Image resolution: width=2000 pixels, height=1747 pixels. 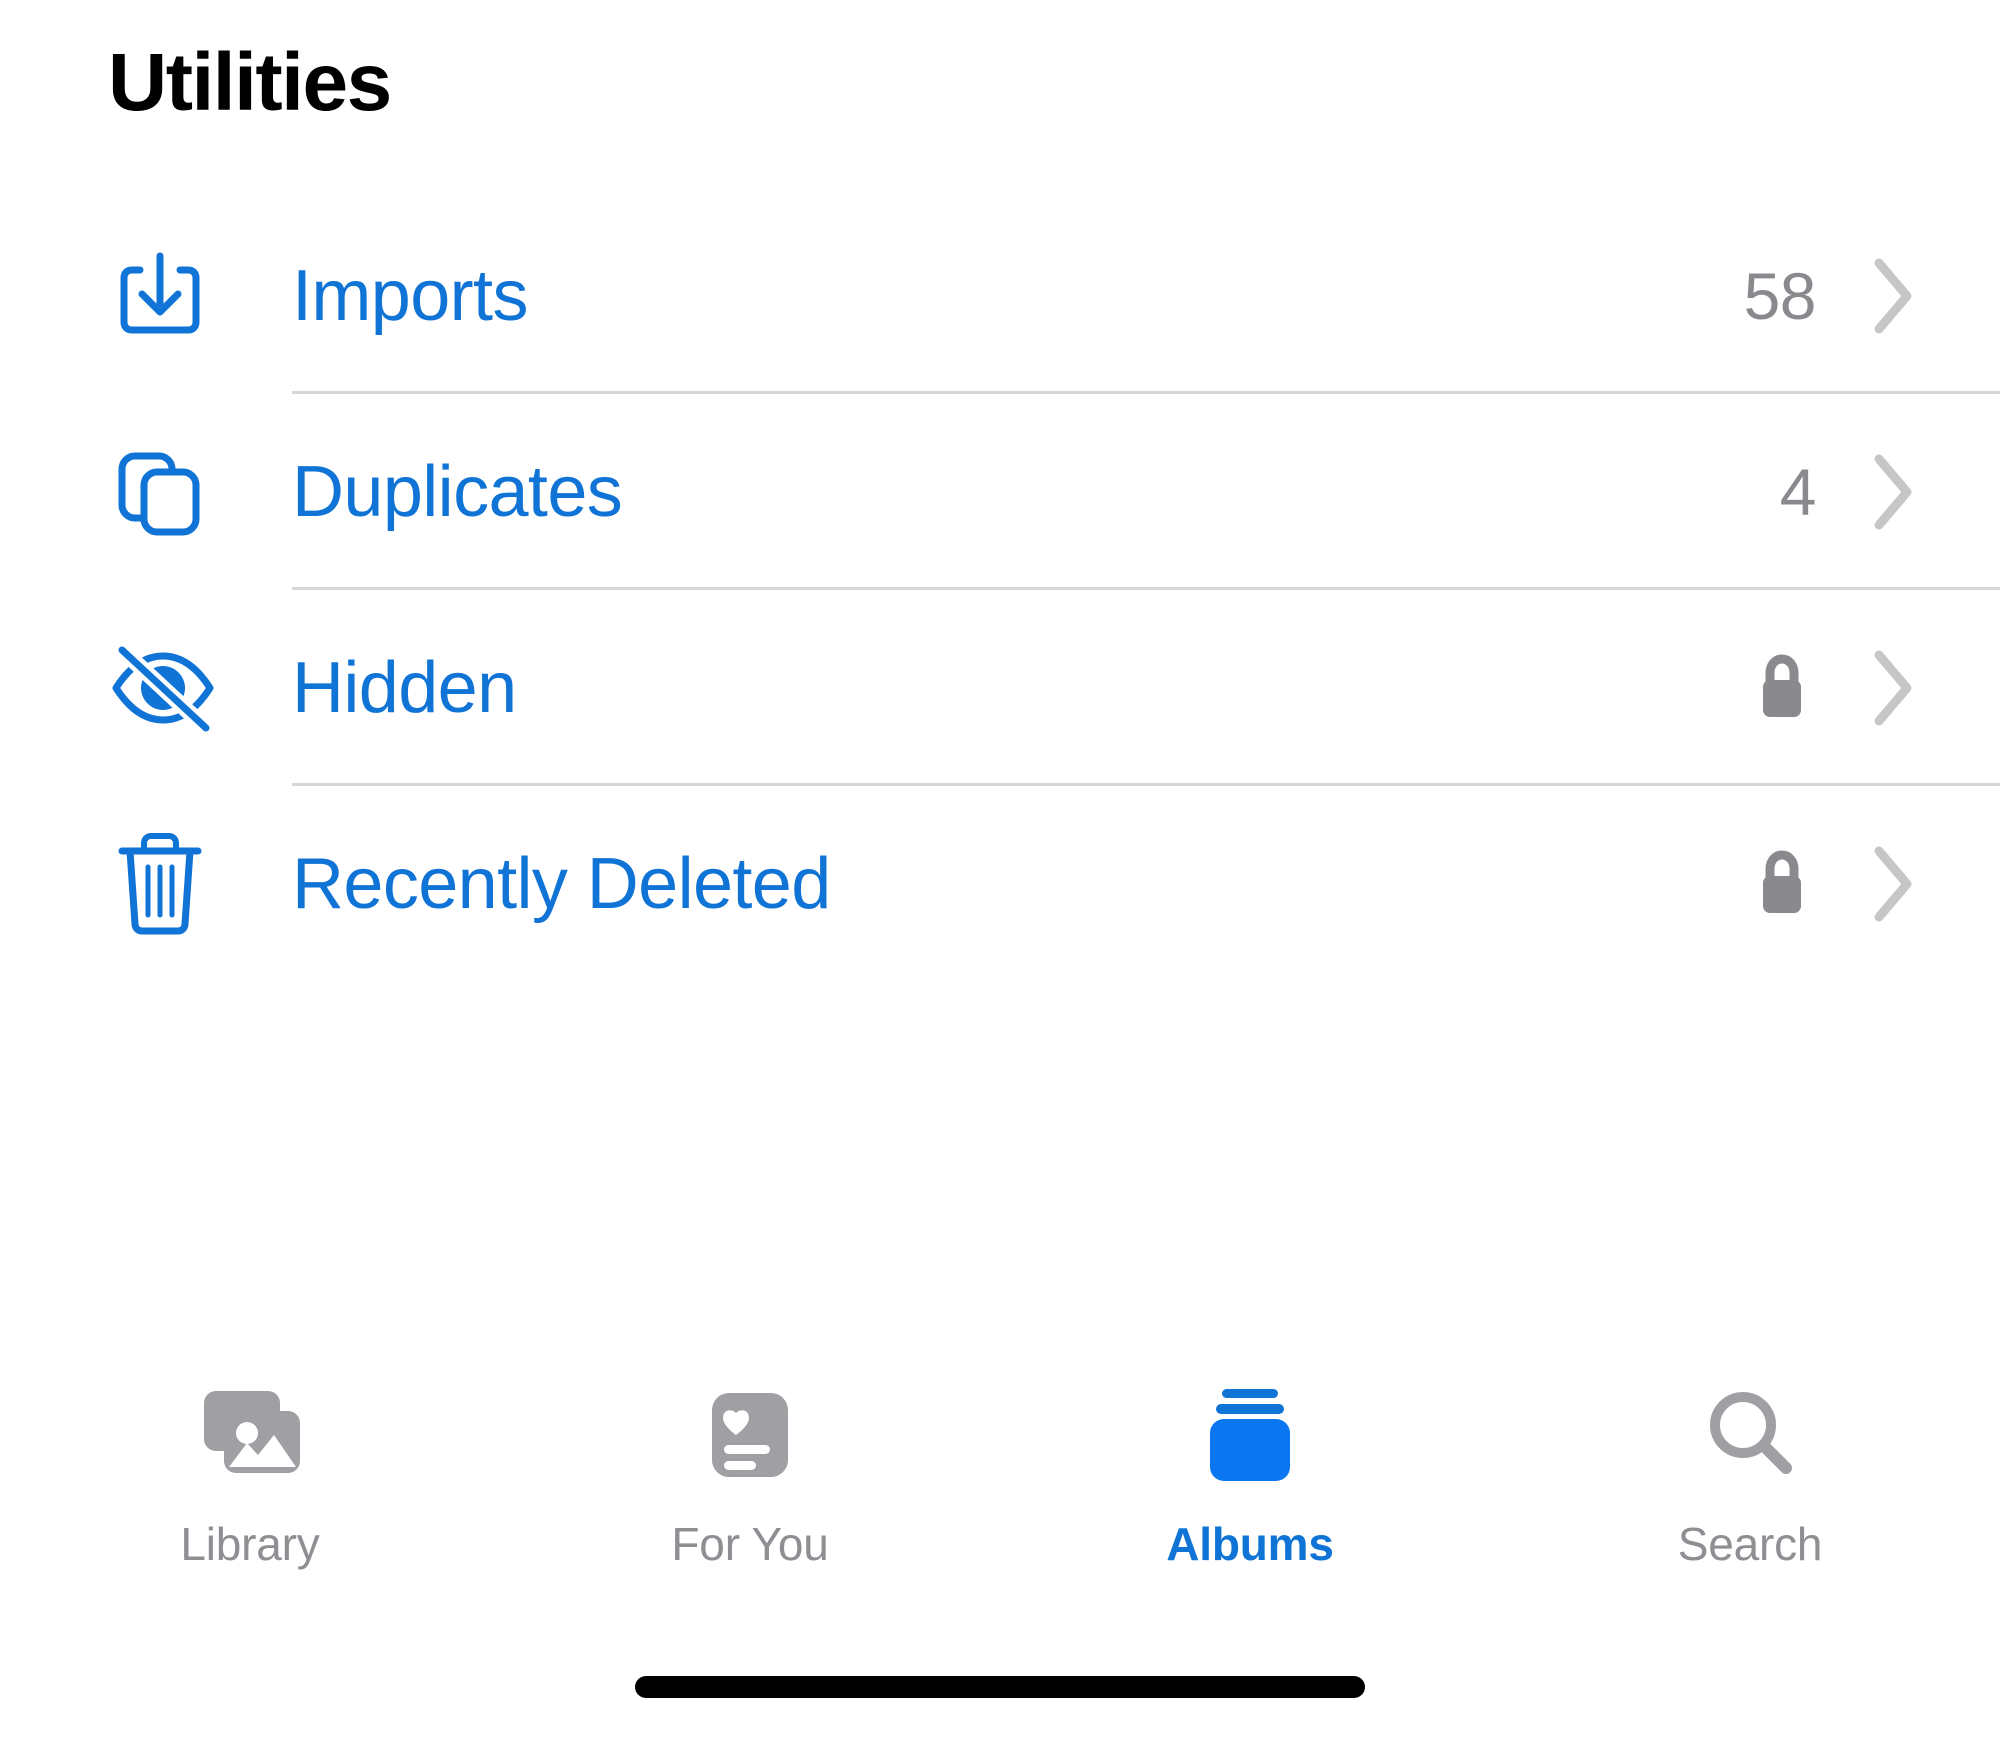 I want to click on tab-label: For You, so click(x=750, y=1544).